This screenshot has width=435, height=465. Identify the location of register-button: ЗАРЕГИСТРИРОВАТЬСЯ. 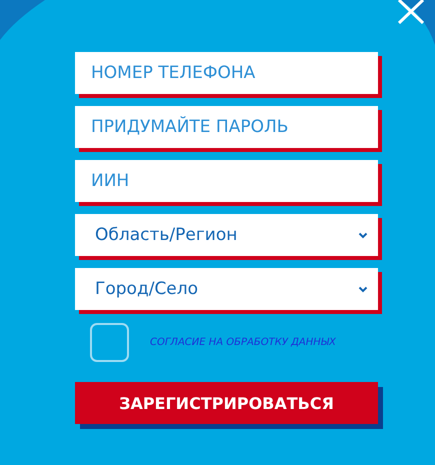
(226, 403).